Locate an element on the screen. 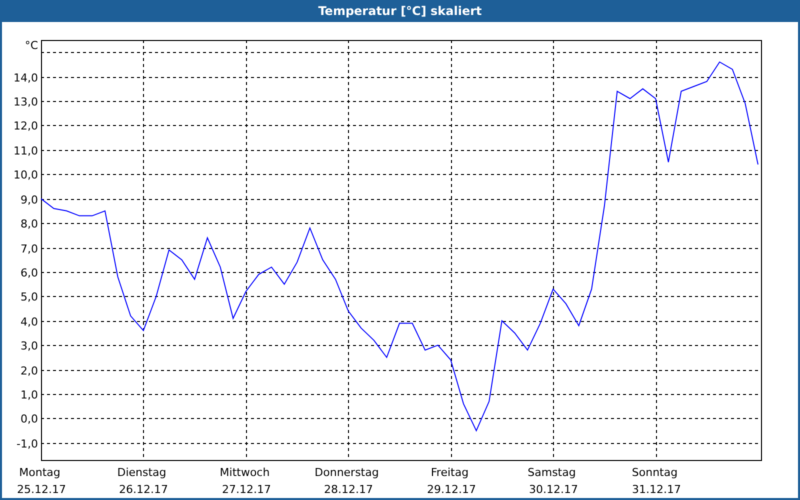 Image resolution: width=800 pixels, height=500 pixels. y-tick-label: 2,0 is located at coordinates (29, 371).